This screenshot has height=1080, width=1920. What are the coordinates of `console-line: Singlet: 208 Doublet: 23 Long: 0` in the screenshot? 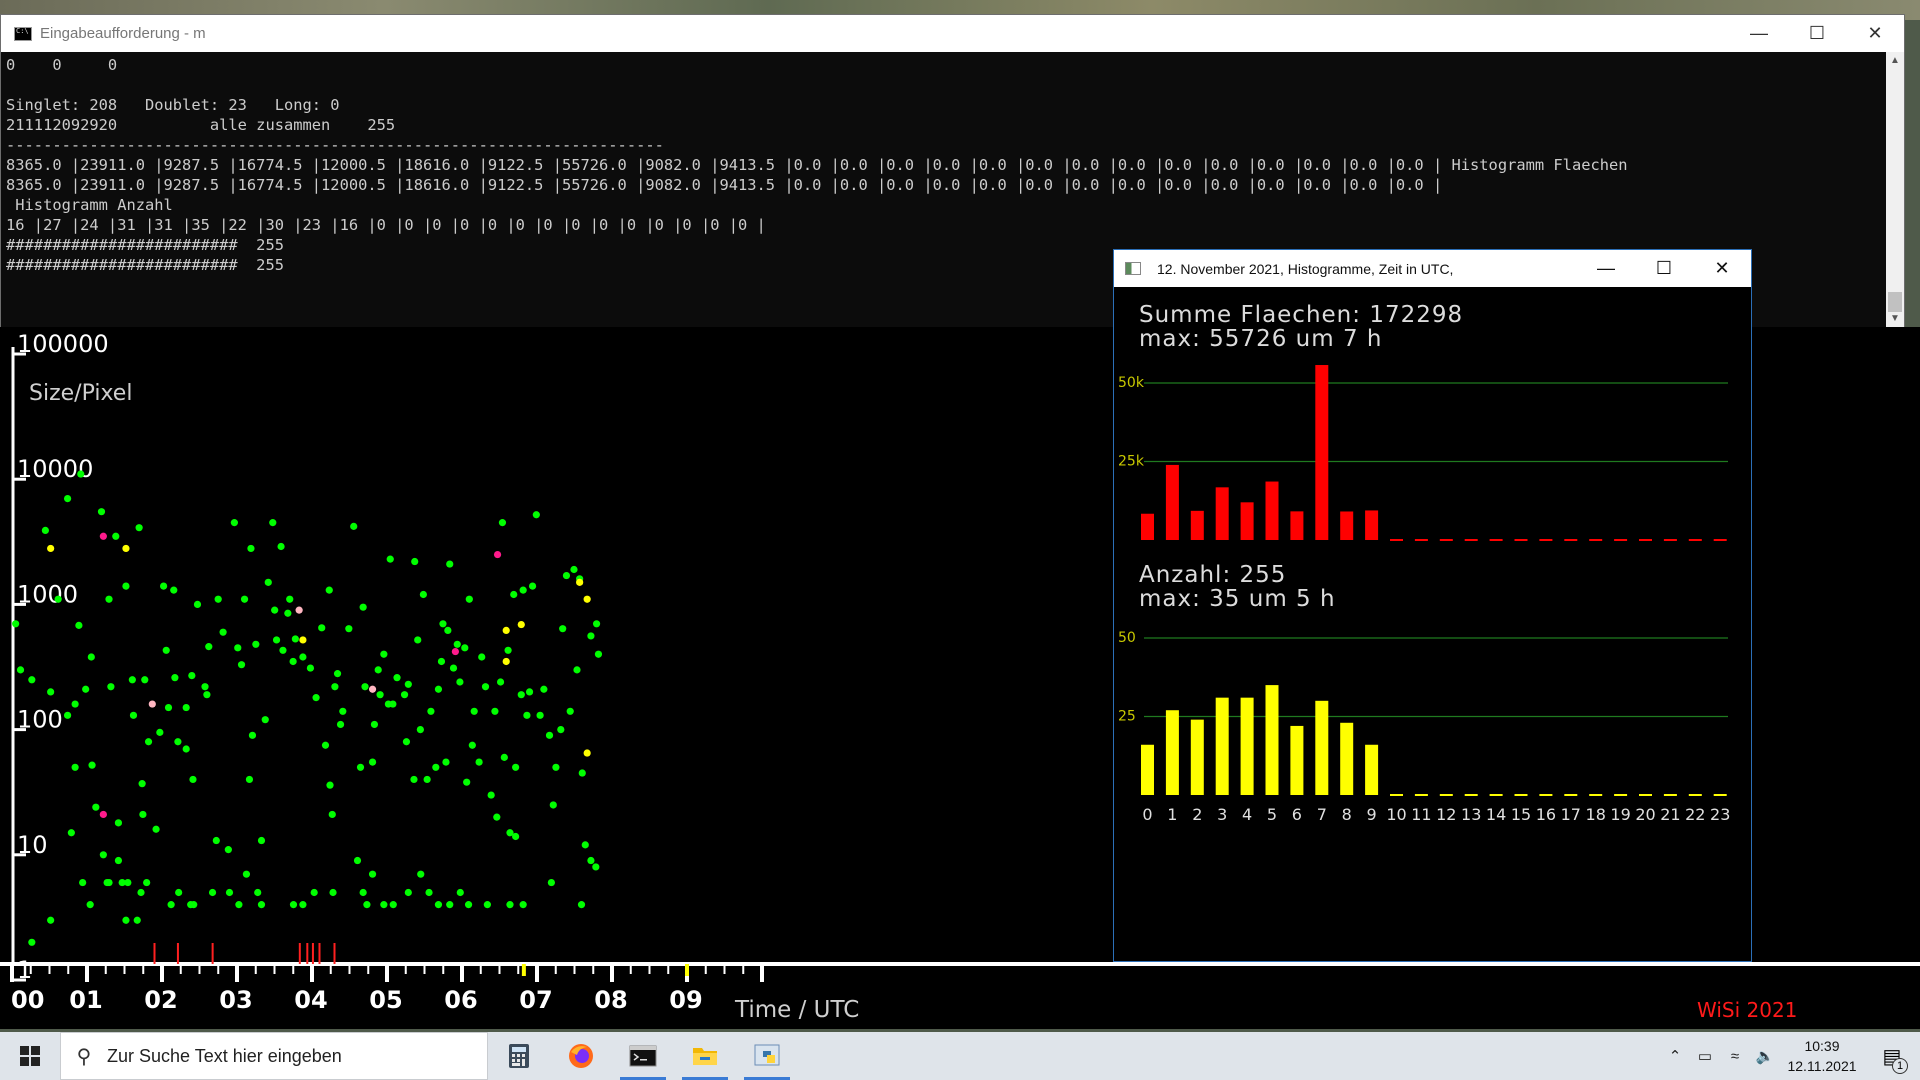 It's located at (173, 105).